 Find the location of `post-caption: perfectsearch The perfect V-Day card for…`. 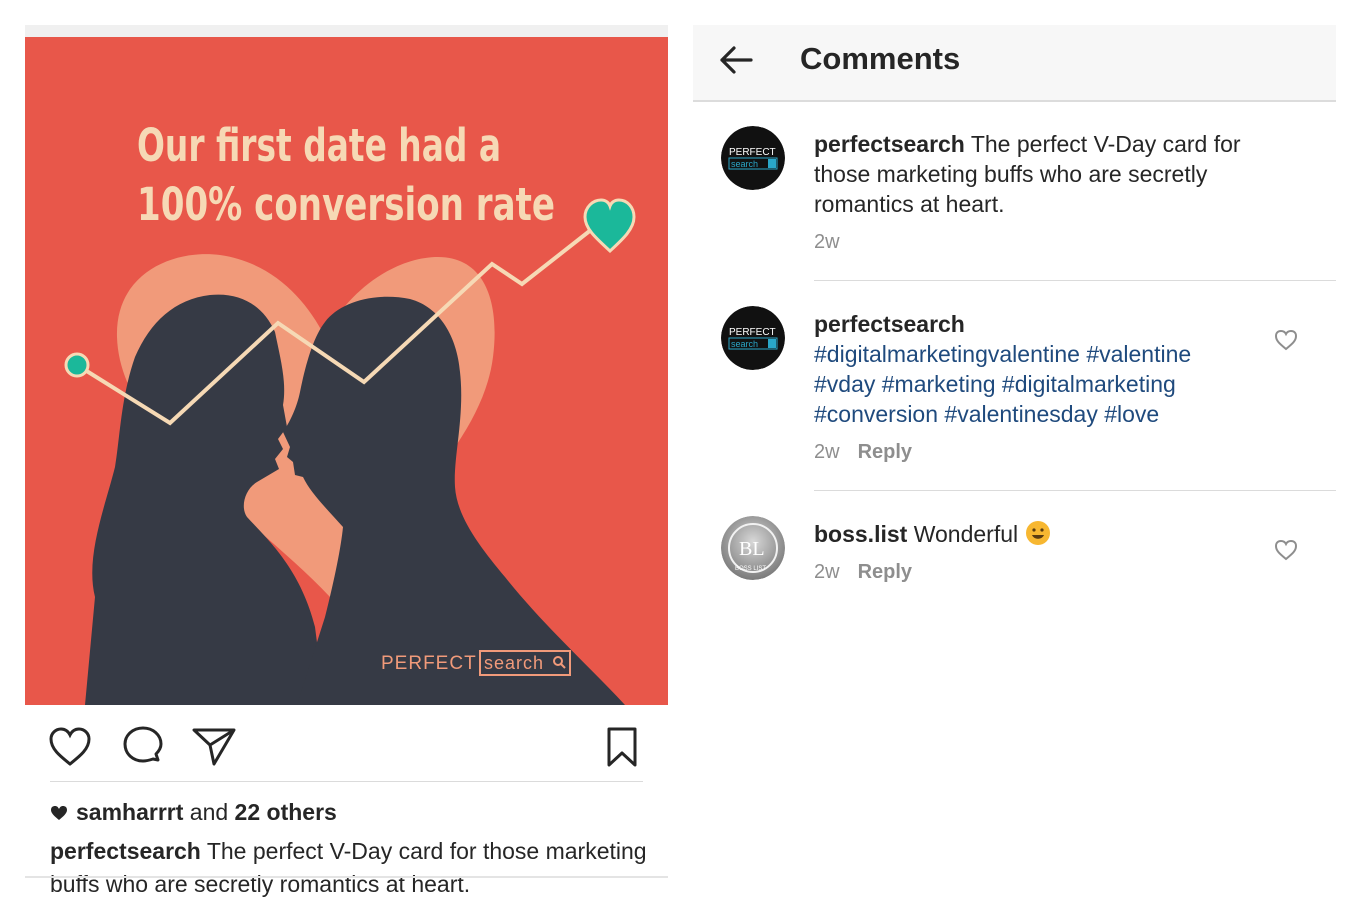

post-caption: perfectsearch The perfect V-Day card for… is located at coordinates (350, 868).